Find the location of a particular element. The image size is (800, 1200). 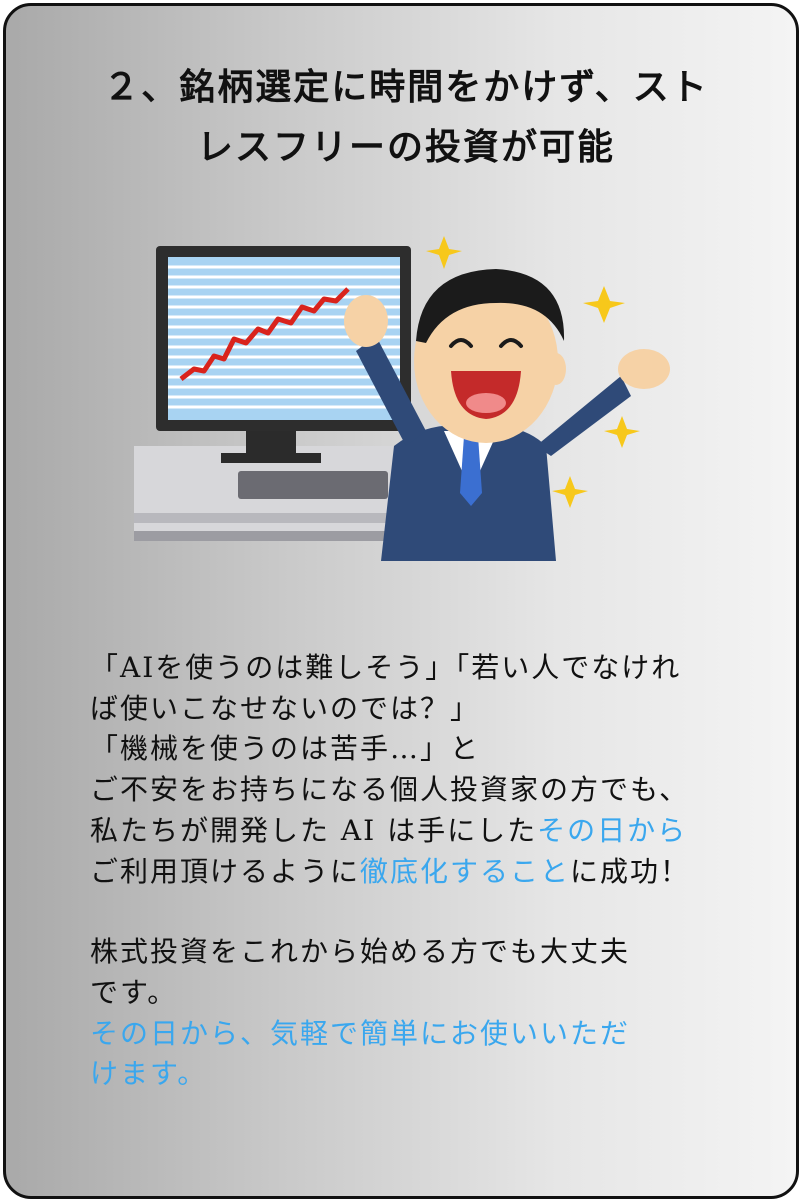

paragraph1-line2: ば使いこなせないのでは？」 is located at coordinates (285, 708).